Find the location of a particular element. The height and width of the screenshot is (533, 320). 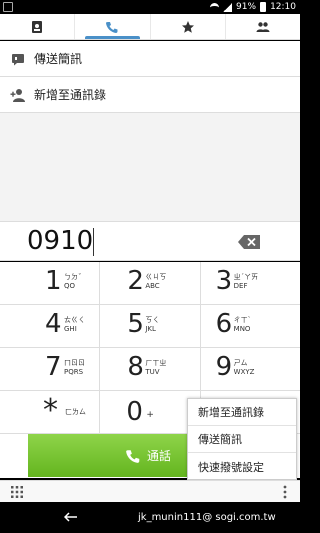

send-message-item: 傳送簡訊 is located at coordinates (150, 59).